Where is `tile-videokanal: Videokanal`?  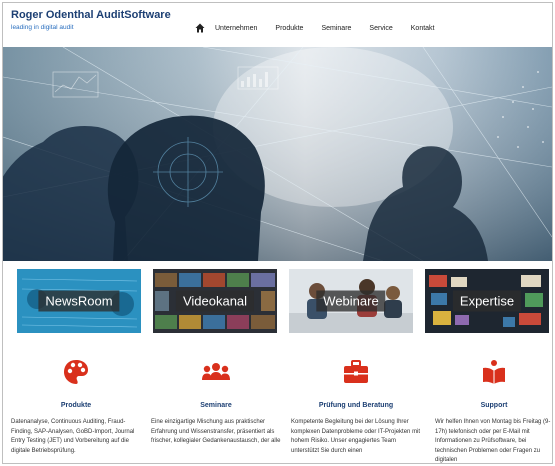 tile-videokanal: Videokanal is located at coordinates (215, 301).